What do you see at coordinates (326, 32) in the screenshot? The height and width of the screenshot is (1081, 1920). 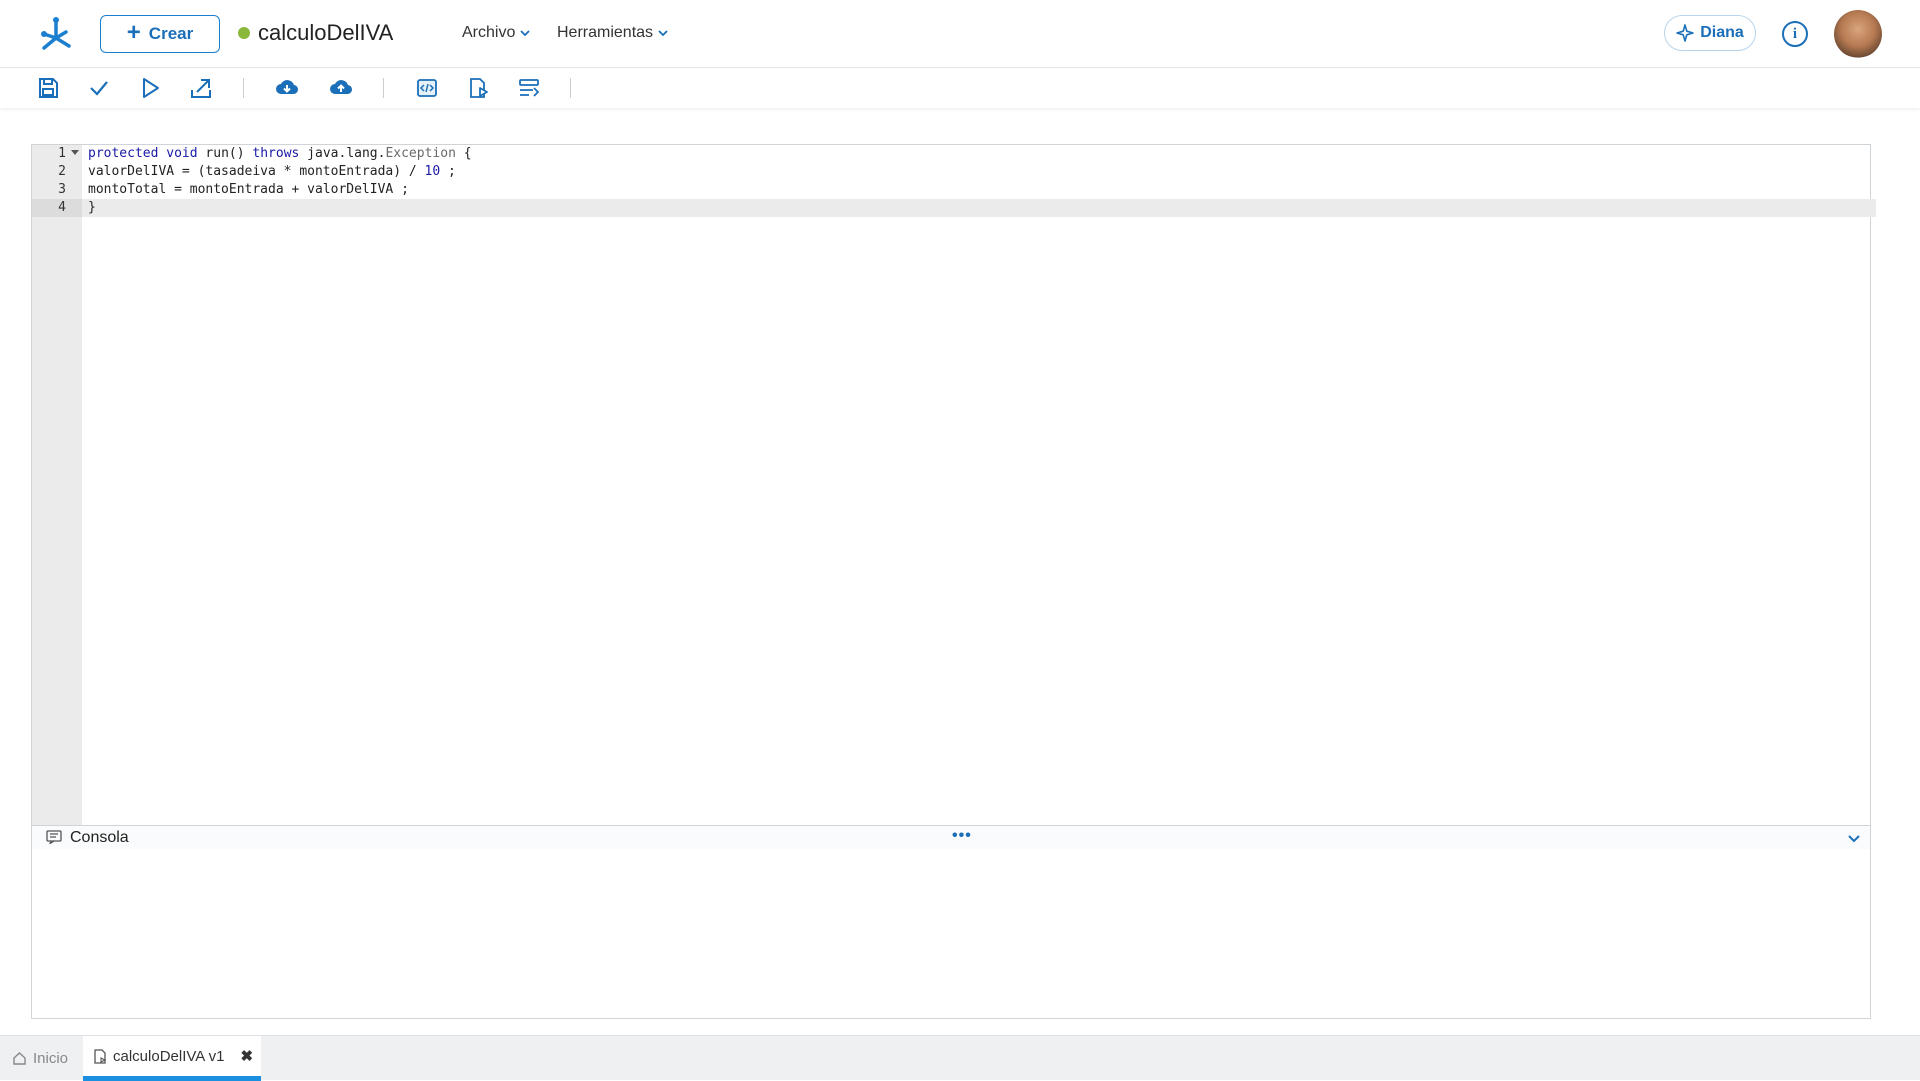 I see `document-title-text: calculoDelIVA` at bounding box center [326, 32].